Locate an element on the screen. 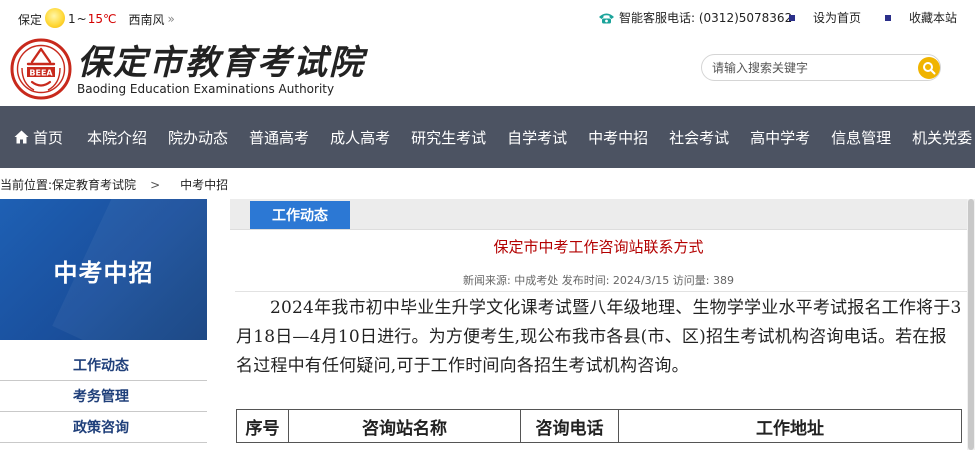 The width and height of the screenshot is (975, 450). weather-widget: 保定 1 ~15℃ 西南风 » is located at coordinates (96, 18).